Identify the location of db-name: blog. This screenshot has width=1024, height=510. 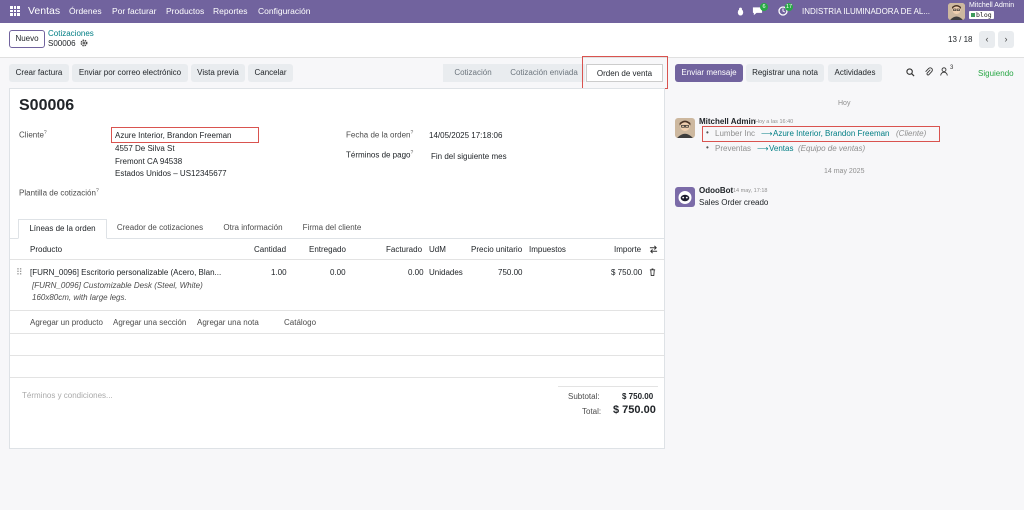
(984, 15).